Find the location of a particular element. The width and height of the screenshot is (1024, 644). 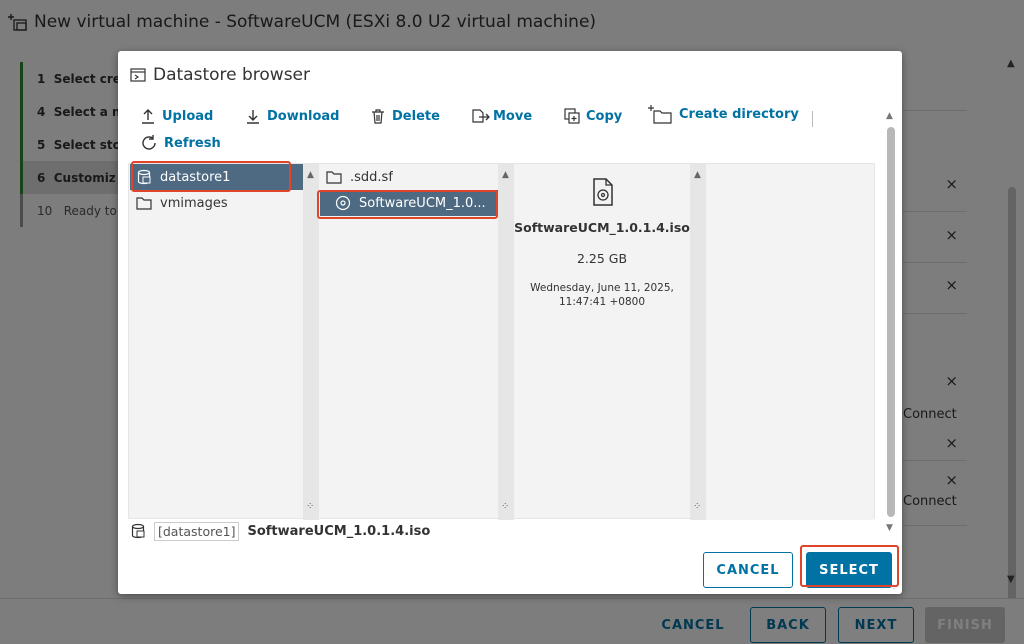

path-file-name: SoftwareUCM_1.0.1.4.iso is located at coordinates (339, 531).